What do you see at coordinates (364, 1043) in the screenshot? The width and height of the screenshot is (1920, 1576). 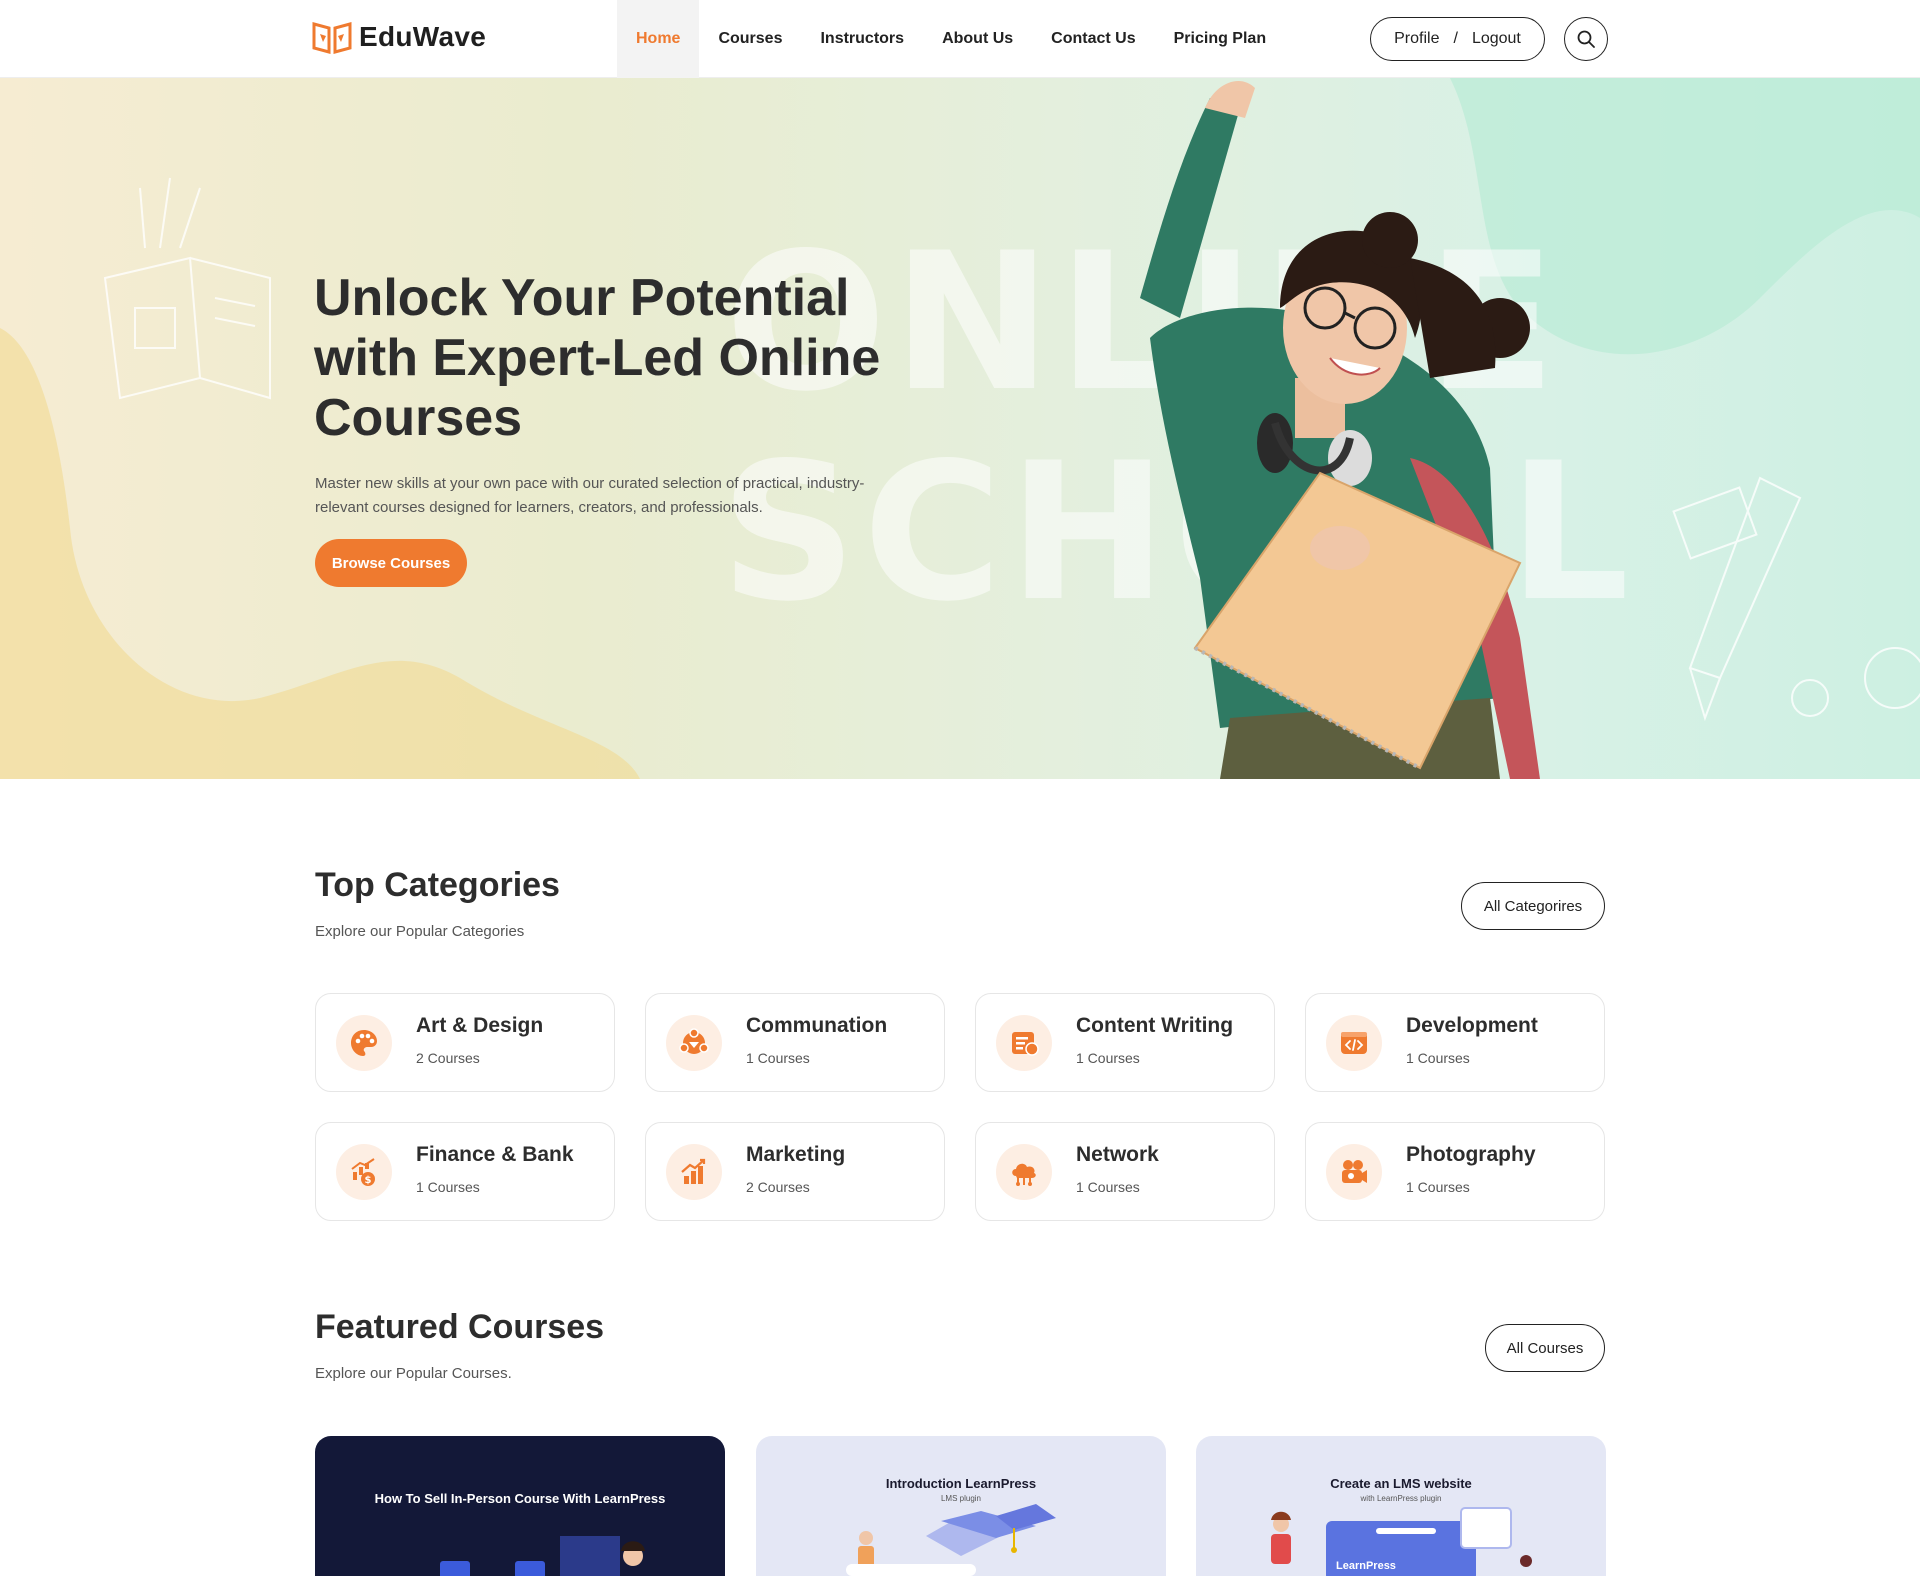 I see `palette-icon` at bounding box center [364, 1043].